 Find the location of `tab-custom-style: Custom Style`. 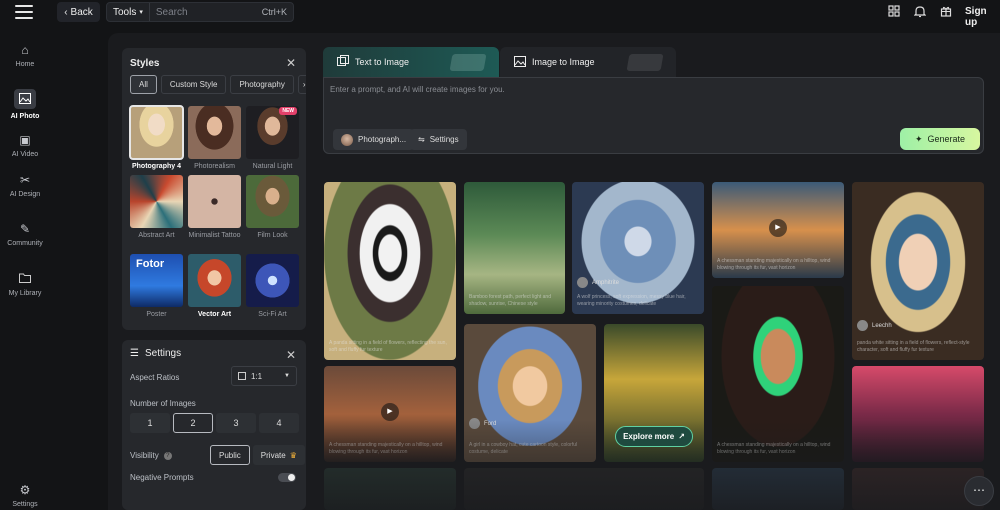

tab-custom-style: Custom Style is located at coordinates (193, 84).